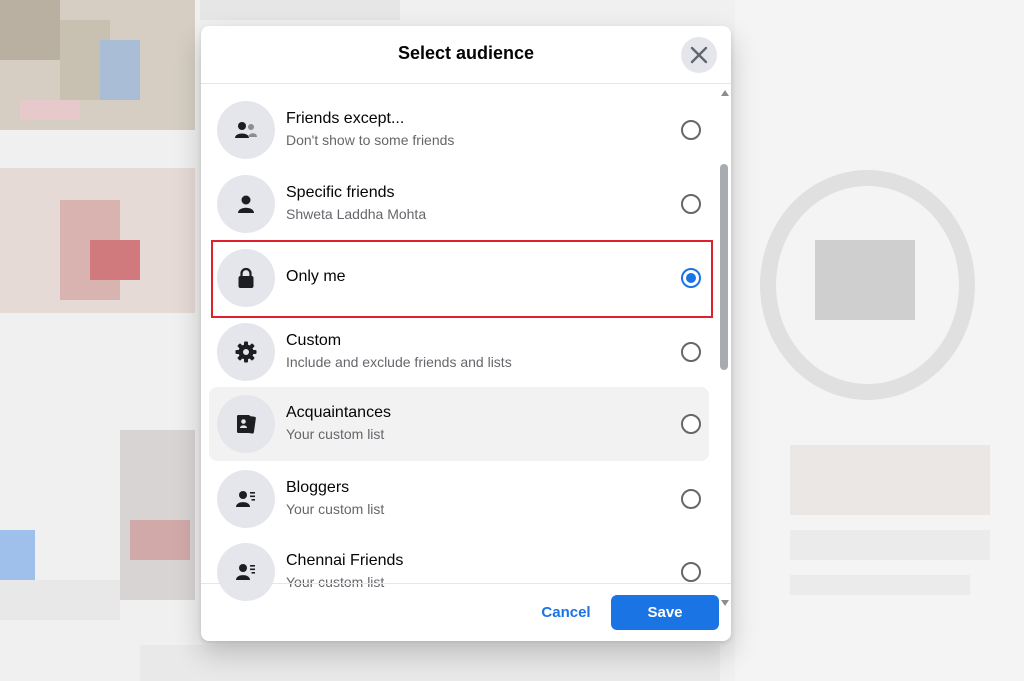 The width and height of the screenshot is (1024, 681). I want to click on option-acquaintances: Acquaintances Your custom list, so click(459, 424).